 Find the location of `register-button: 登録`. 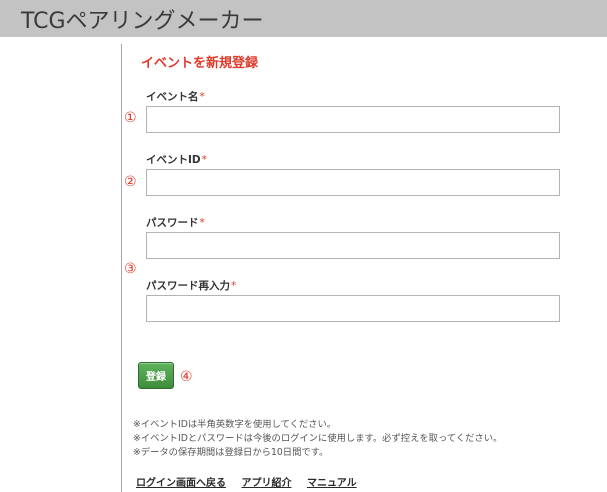

register-button: 登録 is located at coordinates (156, 375).